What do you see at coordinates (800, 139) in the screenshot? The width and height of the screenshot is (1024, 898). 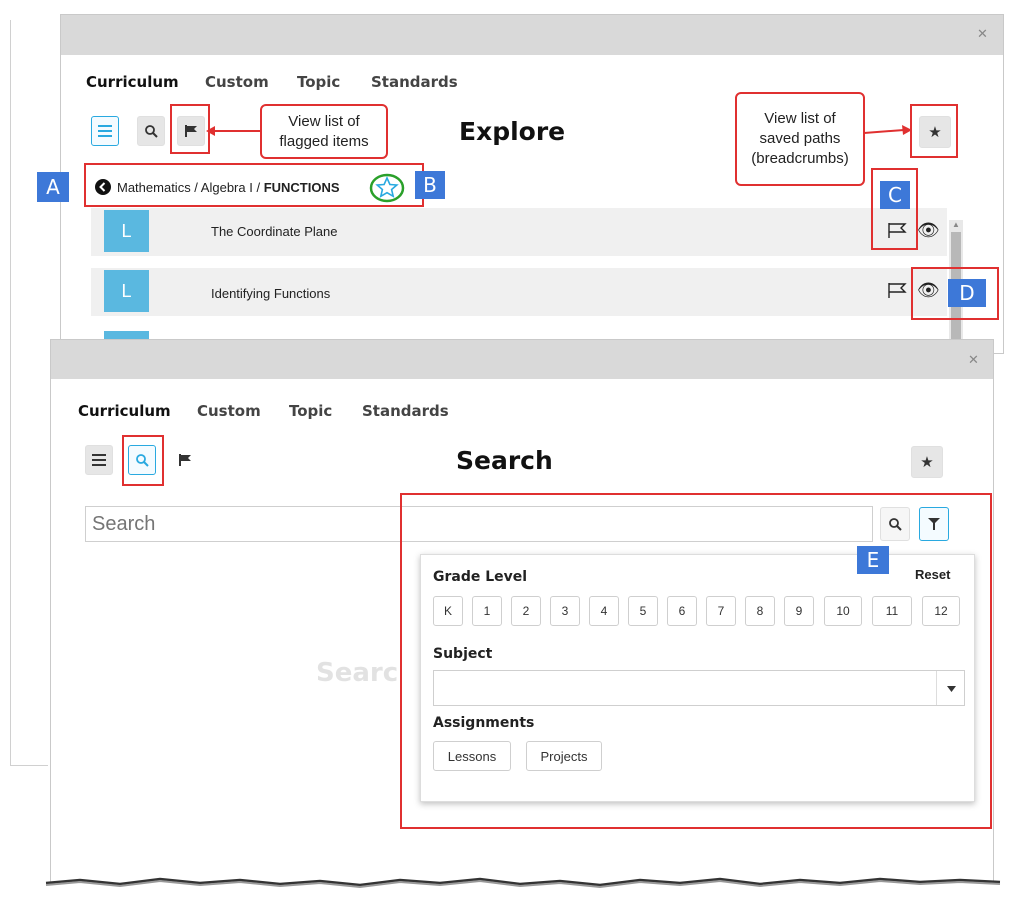 I see `saved-paths-callout: View list of saved paths (breadcrumbs)` at bounding box center [800, 139].